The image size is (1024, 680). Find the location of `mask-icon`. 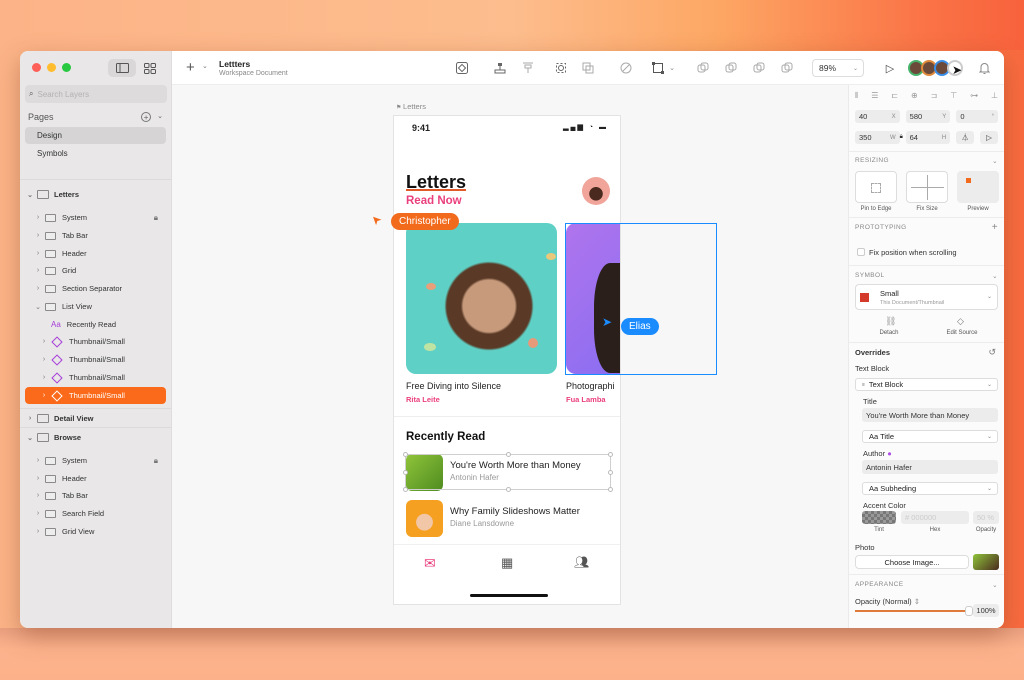

mask-icon is located at coordinates (561, 68).